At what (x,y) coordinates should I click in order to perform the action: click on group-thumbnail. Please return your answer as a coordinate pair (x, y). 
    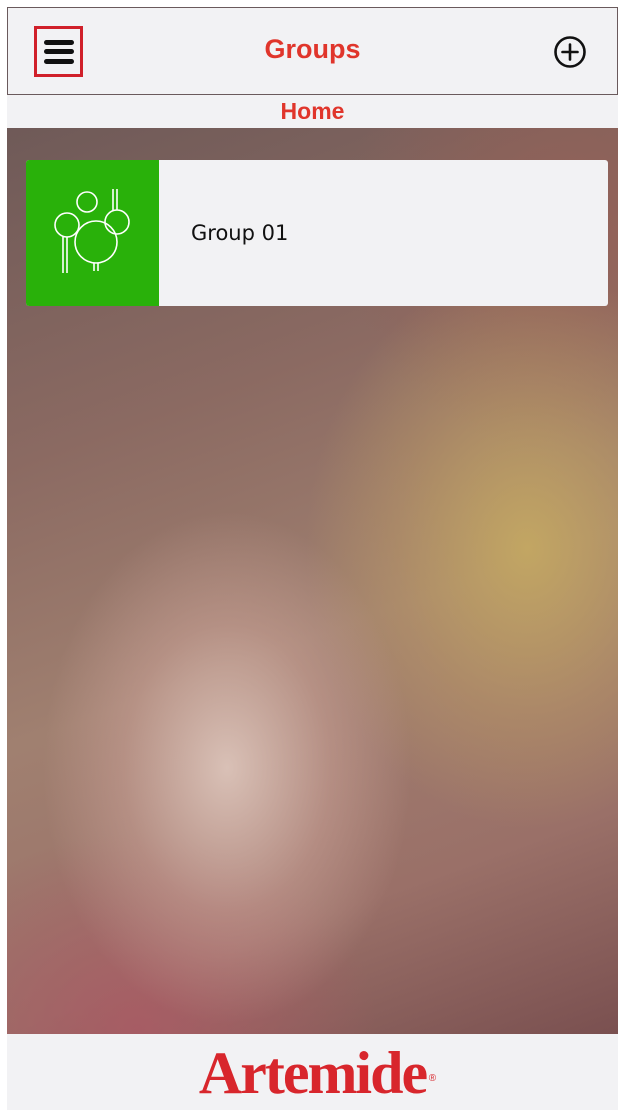
    Looking at the image, I should click on (92, 233).